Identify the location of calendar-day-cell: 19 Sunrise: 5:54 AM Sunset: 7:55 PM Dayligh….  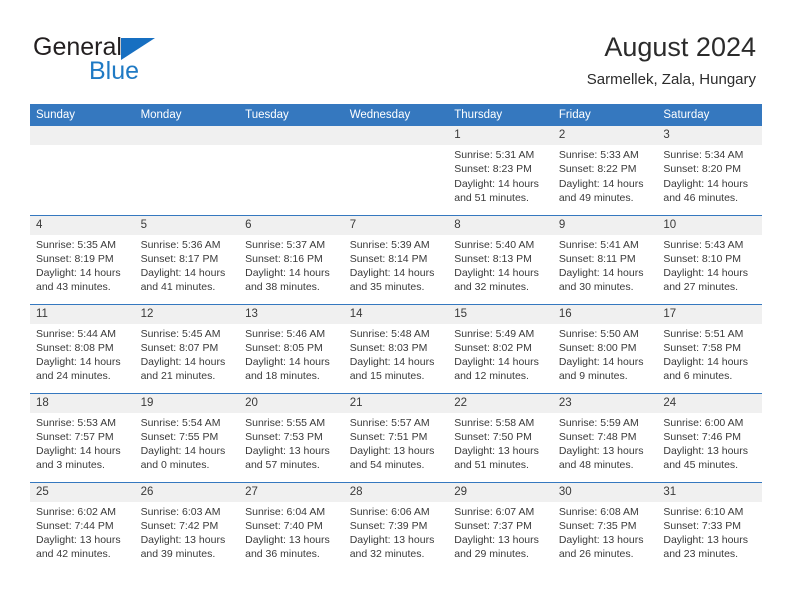
(187, 437).